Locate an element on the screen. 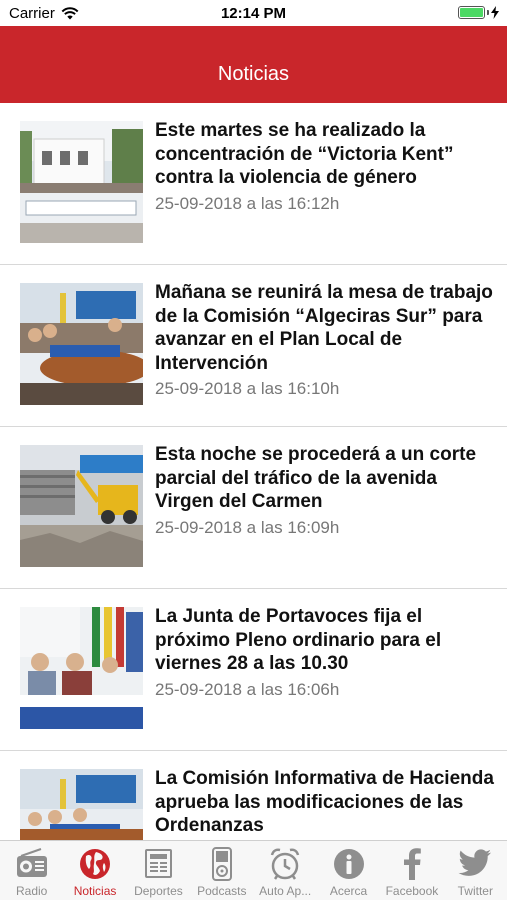 The width and height of the screenshot is (507, 900). bolt-icon is located at coordinates (495, 12).